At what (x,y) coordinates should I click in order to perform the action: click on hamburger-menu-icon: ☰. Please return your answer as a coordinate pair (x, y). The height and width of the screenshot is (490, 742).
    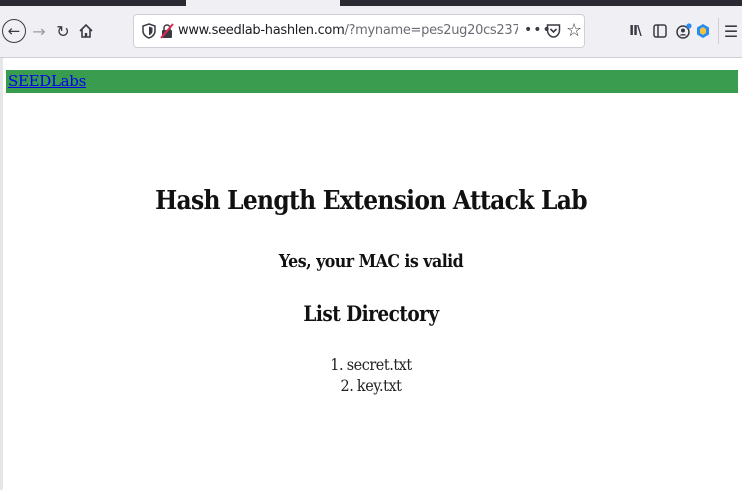
    Looking at the image, I should click on (731, 31).